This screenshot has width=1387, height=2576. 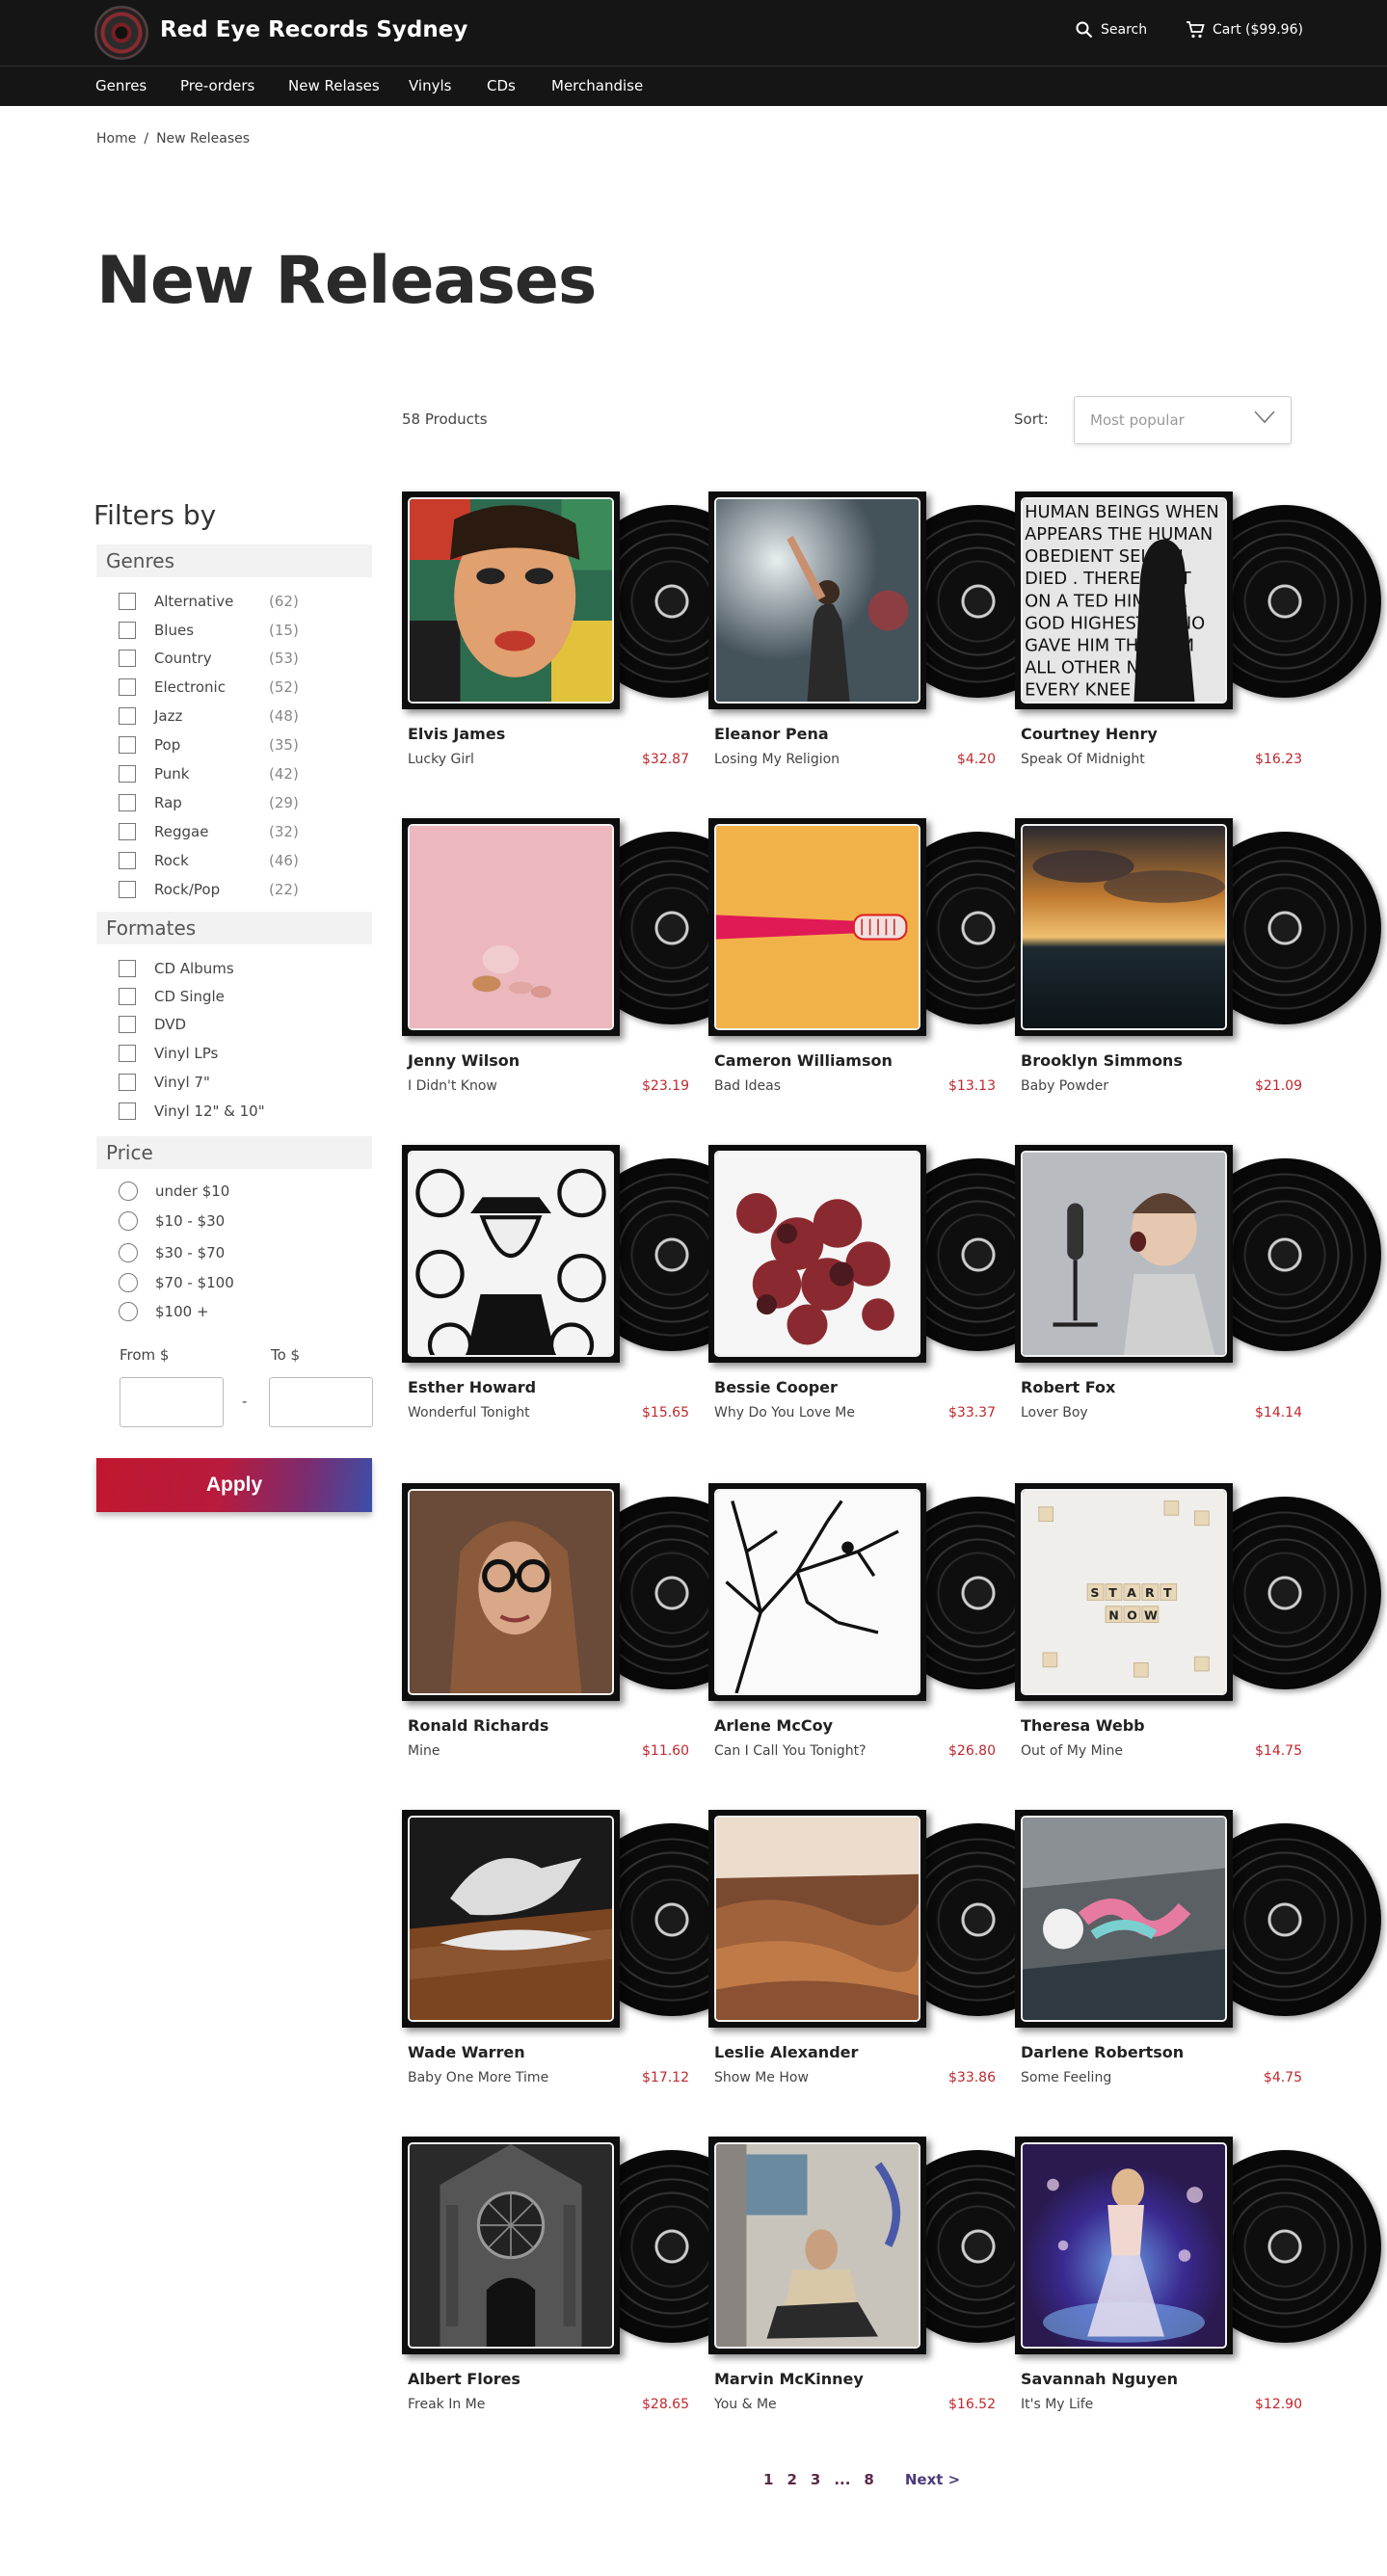 What do you see at coordinates (456, 734) in the screenshot?
I see `product-artist: Elvis James` at bounding box center [456, 734].